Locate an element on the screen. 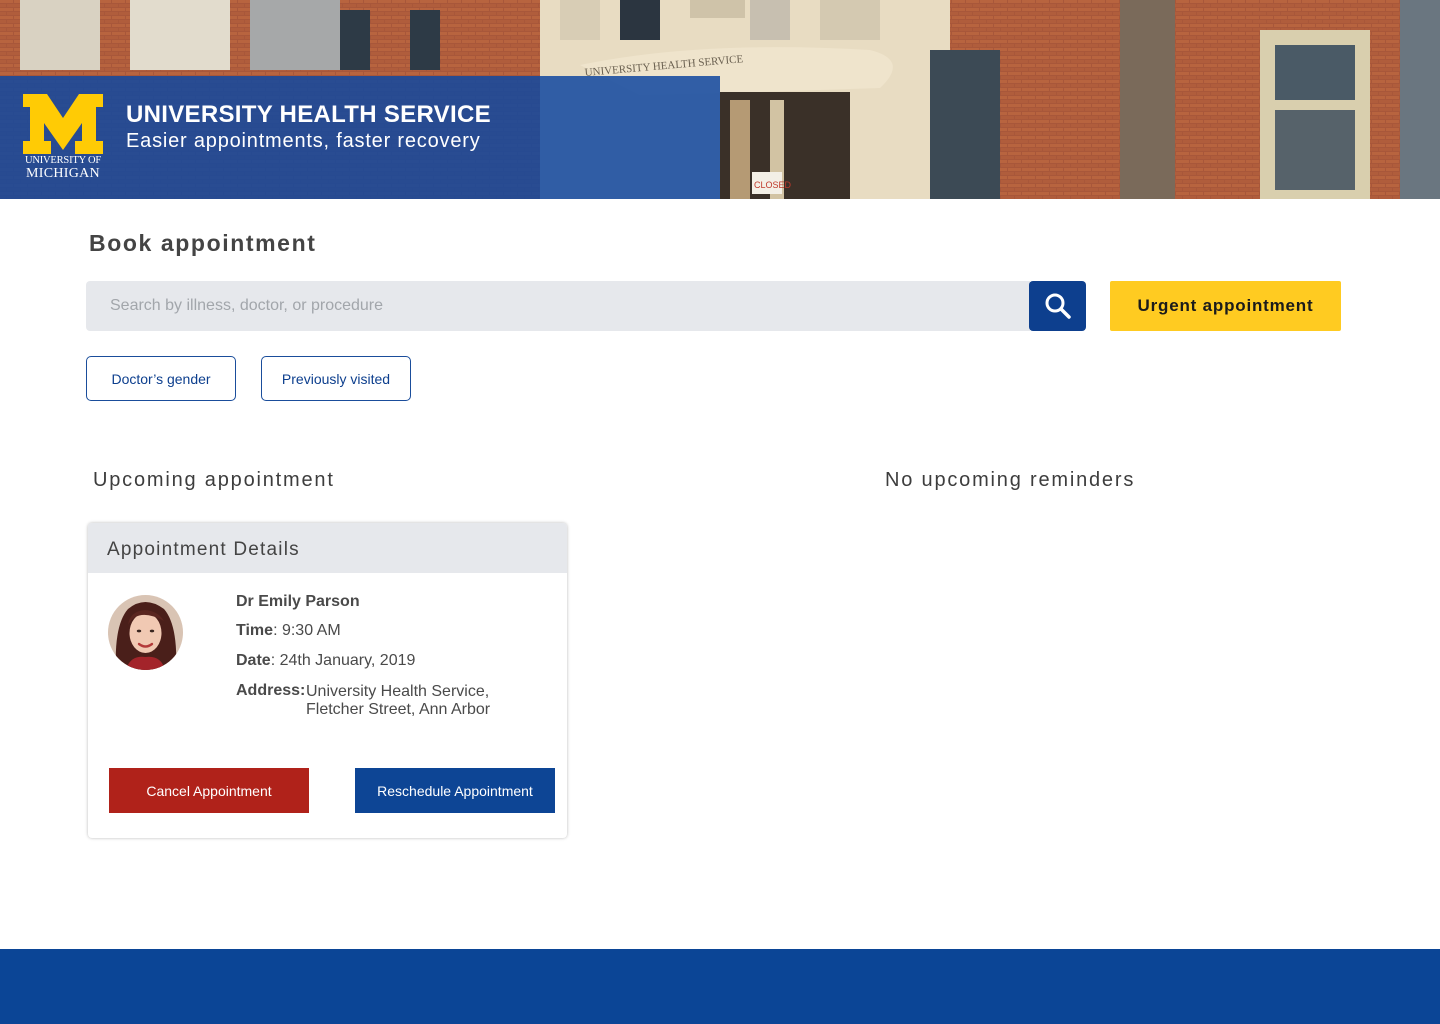  appointment-time: Time: 9:30 AM is located at coordinates (288, 630).